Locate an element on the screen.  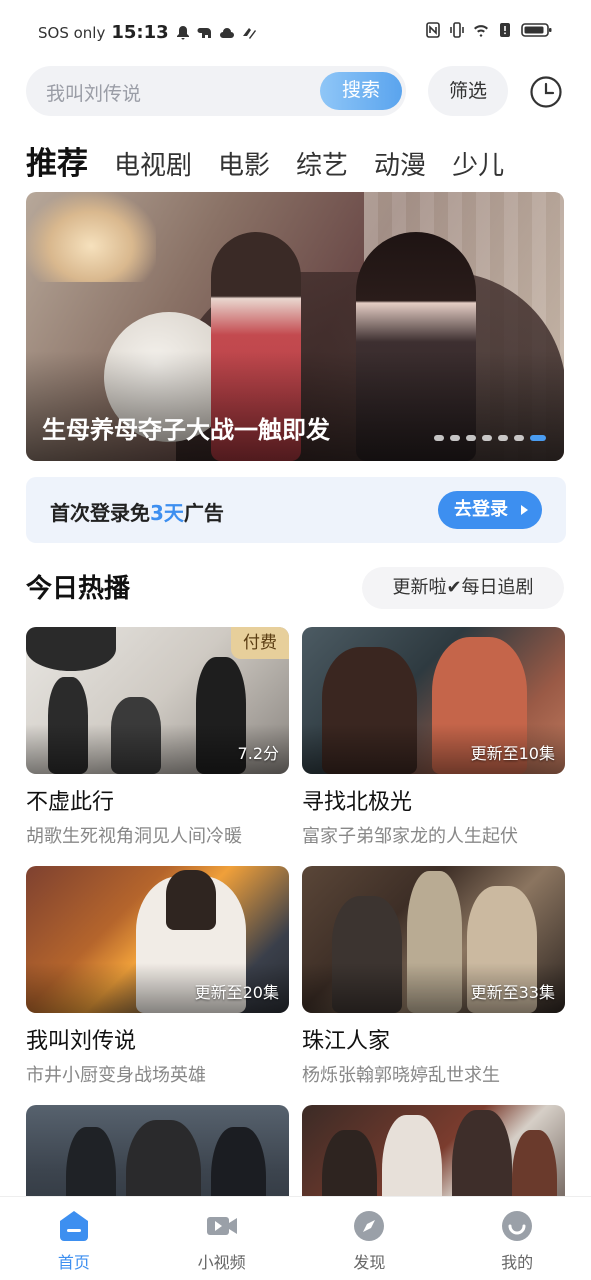
play-arrow-icon is located at coordinates (524, 510).